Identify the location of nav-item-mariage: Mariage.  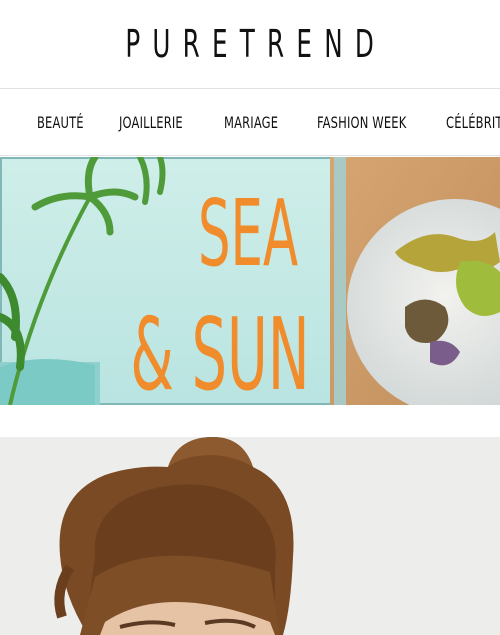
(251, 122).